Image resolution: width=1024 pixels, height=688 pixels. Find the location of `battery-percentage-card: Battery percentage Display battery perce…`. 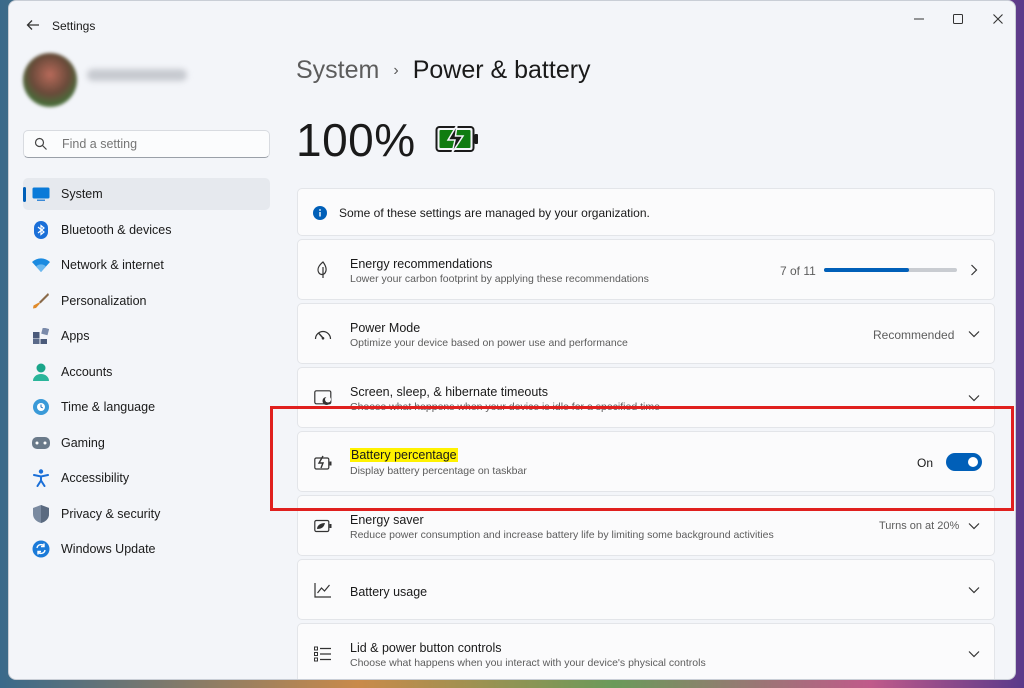

battery-percentage-card: Battery percentage Display battery perce… is located at coordinates (646, 461).